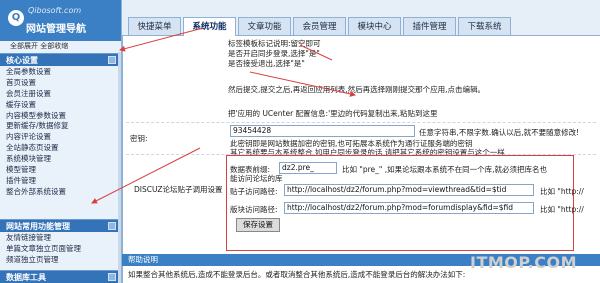  What do you see at coordinates (59, 116) in the screenshot?
I see `sidebar-item-content-model-params: 内容模型参数设置` at bounding box center [59, 116].